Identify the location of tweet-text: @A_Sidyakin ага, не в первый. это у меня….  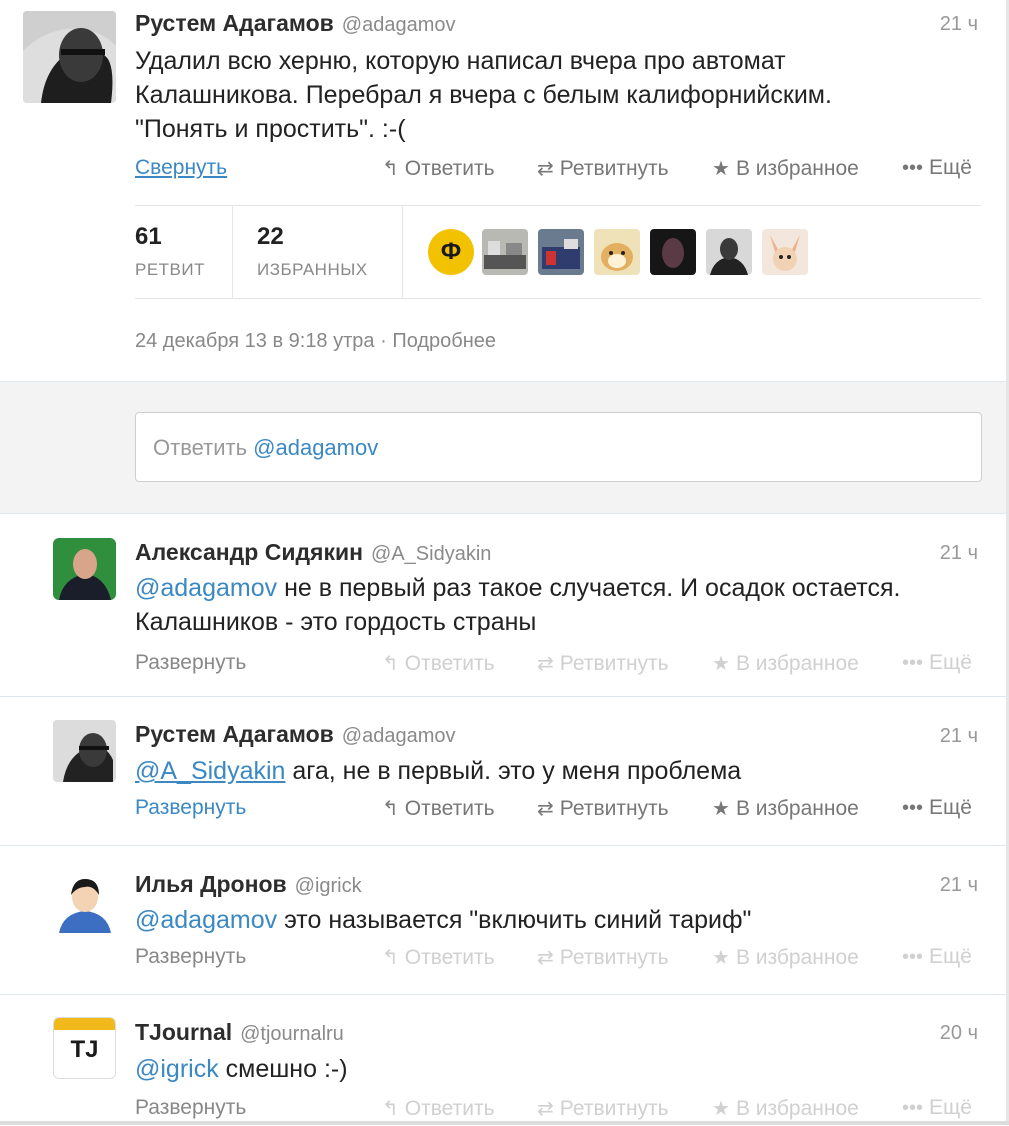
(438, 771).